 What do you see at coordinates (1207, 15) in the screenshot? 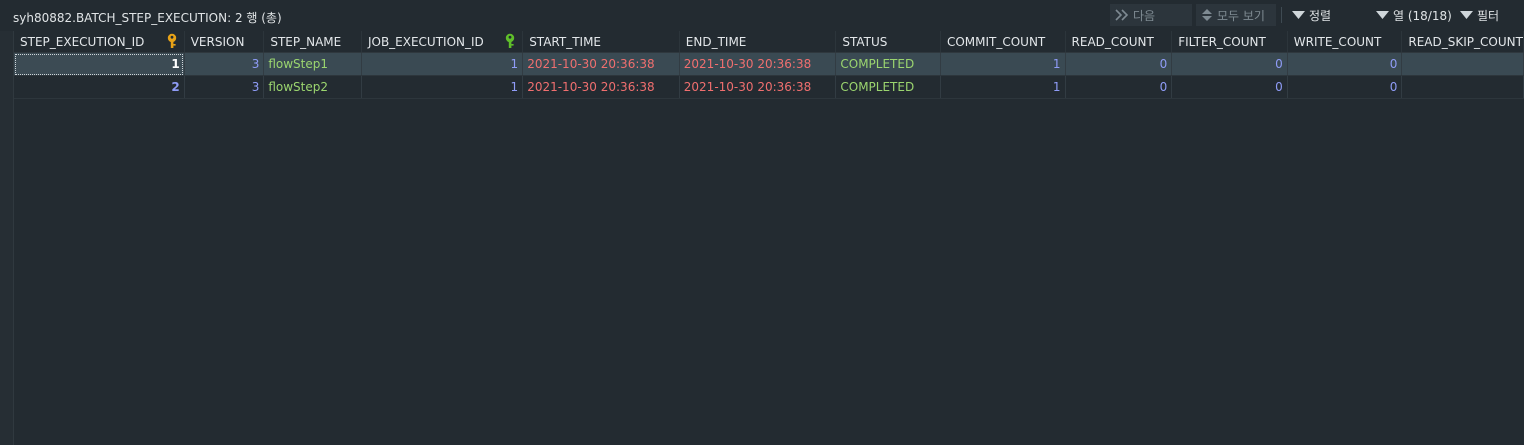
I see `up-down-arrows-icon` at bounding box center [1207, 15].